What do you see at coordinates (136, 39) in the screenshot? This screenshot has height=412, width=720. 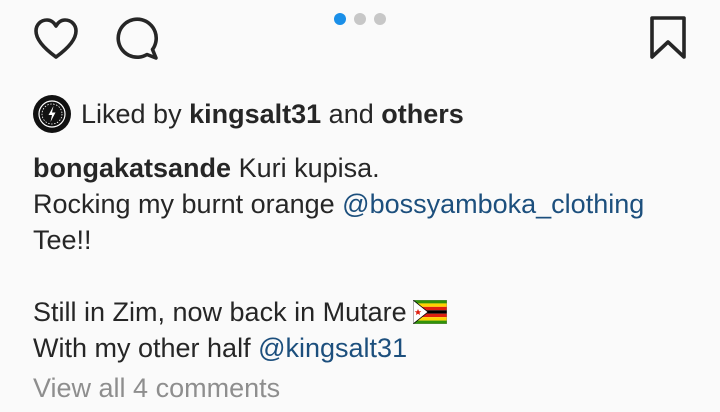 I see `comment-icon` at bounding box center [136, 39].